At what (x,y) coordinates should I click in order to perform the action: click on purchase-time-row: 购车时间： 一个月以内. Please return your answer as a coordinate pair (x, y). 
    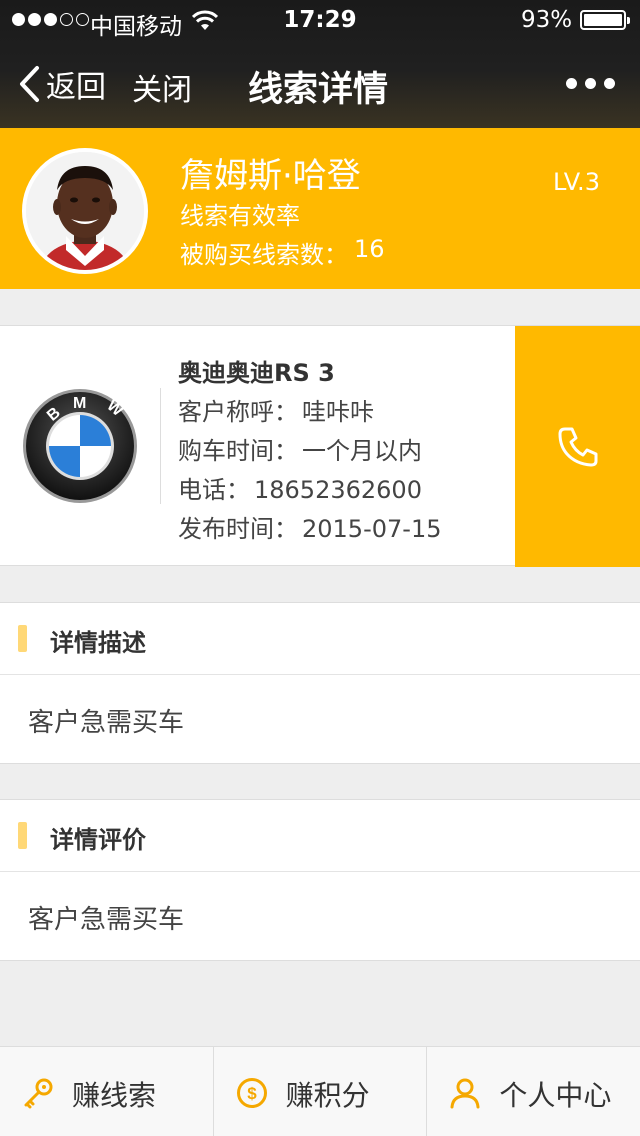
    Looking at the image, I should click on (309, 451).